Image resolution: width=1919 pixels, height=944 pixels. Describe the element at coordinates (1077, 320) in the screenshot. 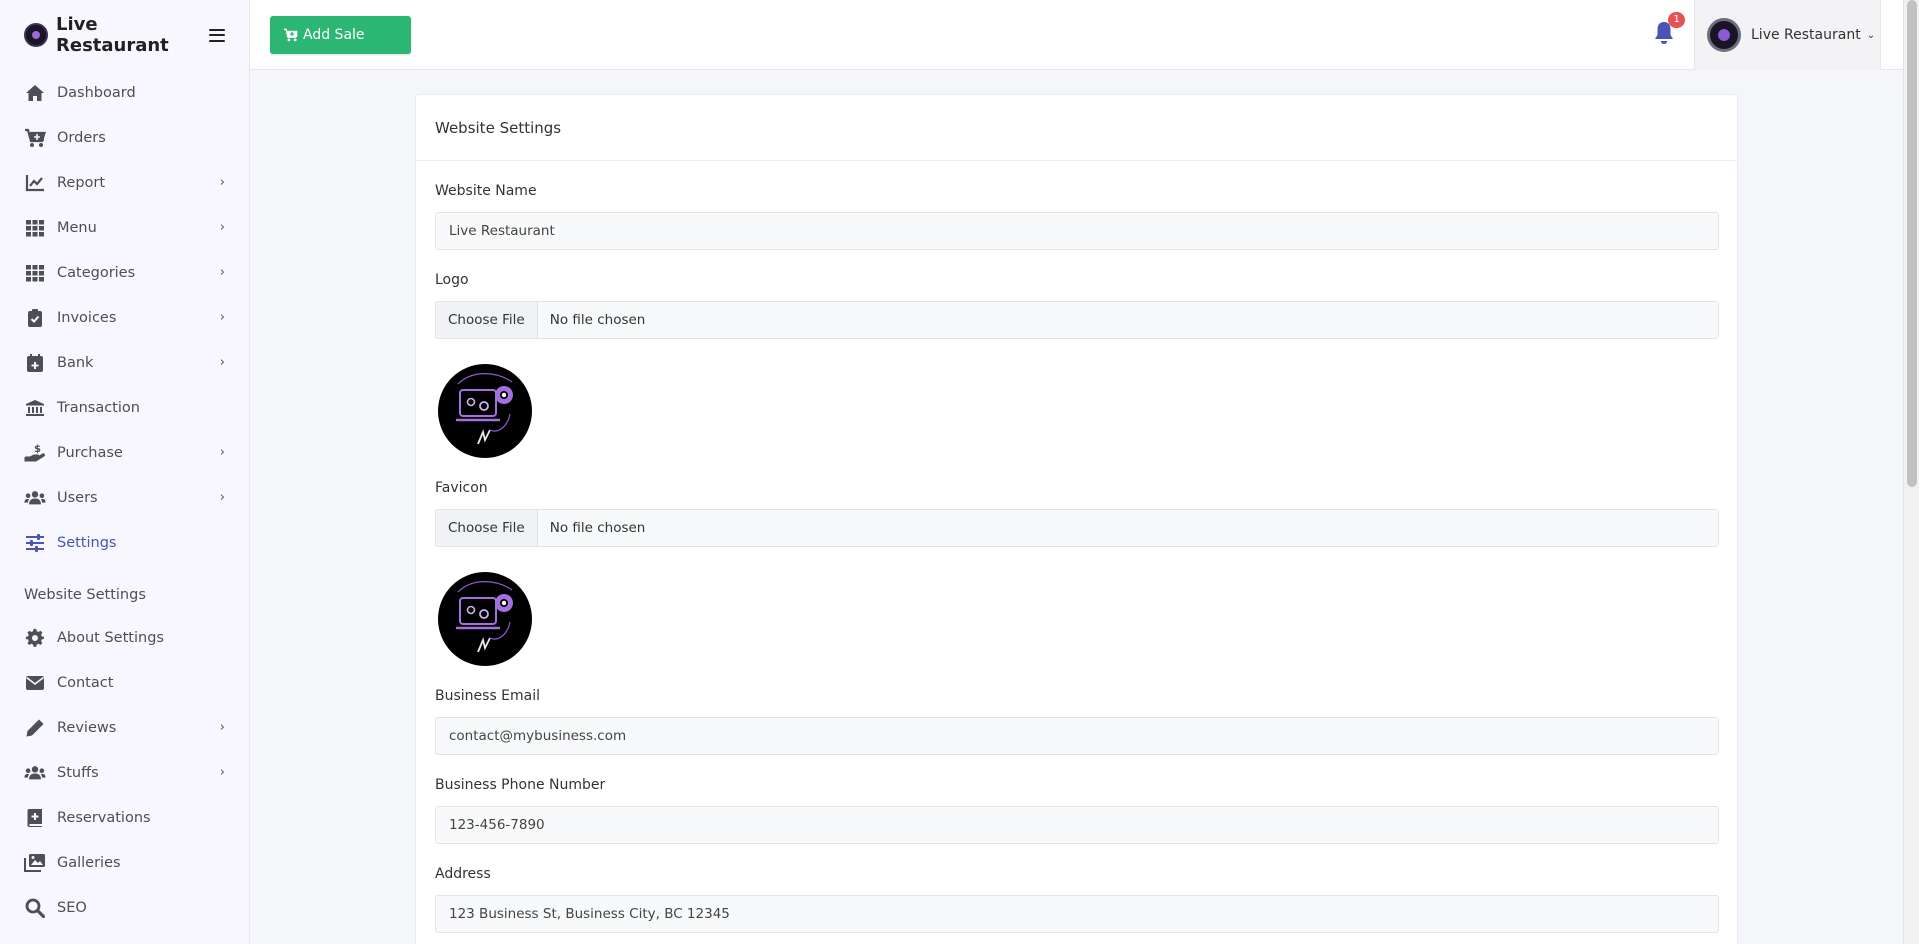

I see `logo-file-input: Choose File No file chosen` at that location.